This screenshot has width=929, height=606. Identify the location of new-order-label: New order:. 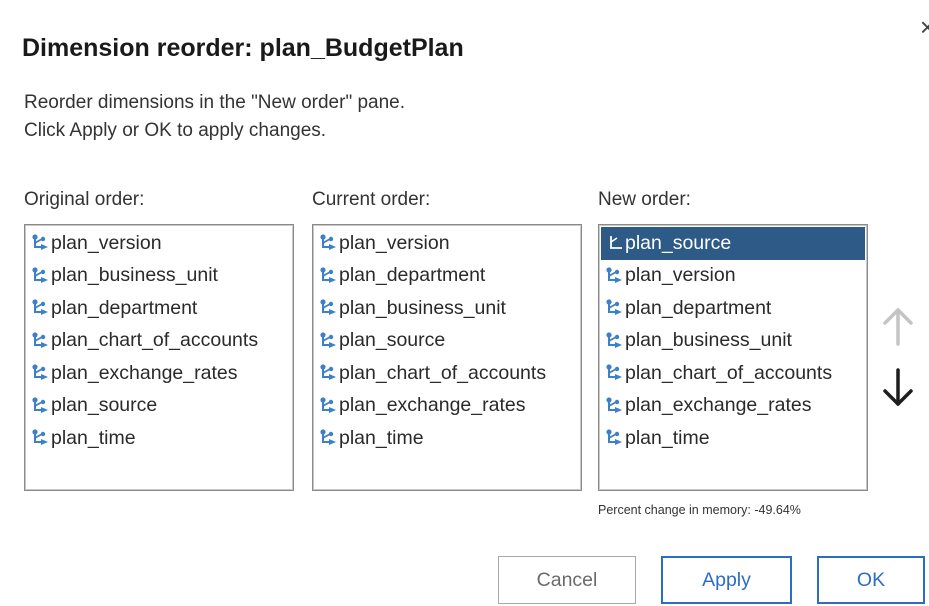
(644, 199).